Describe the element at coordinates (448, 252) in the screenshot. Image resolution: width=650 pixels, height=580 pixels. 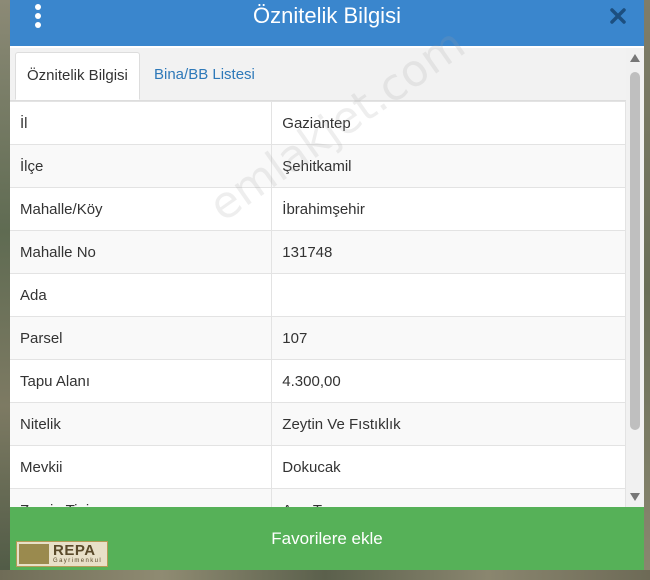
I see `attribute-value: 131748` at that location.